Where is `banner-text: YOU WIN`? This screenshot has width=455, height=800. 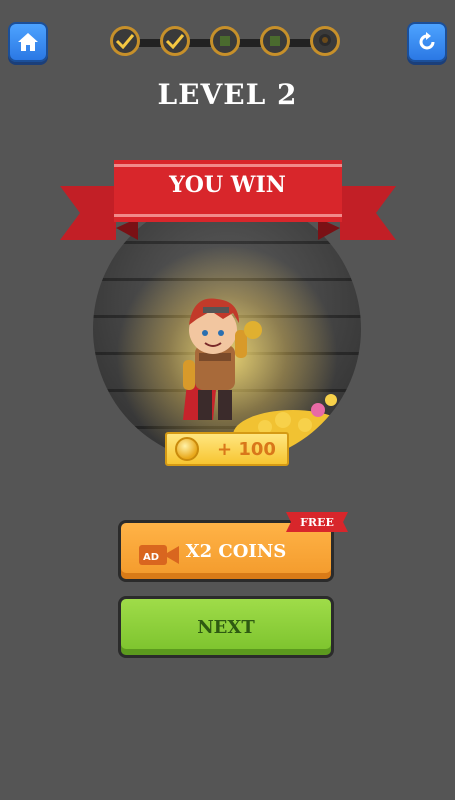
banner-text: YOU WIN is located at coordinates (227, 185).